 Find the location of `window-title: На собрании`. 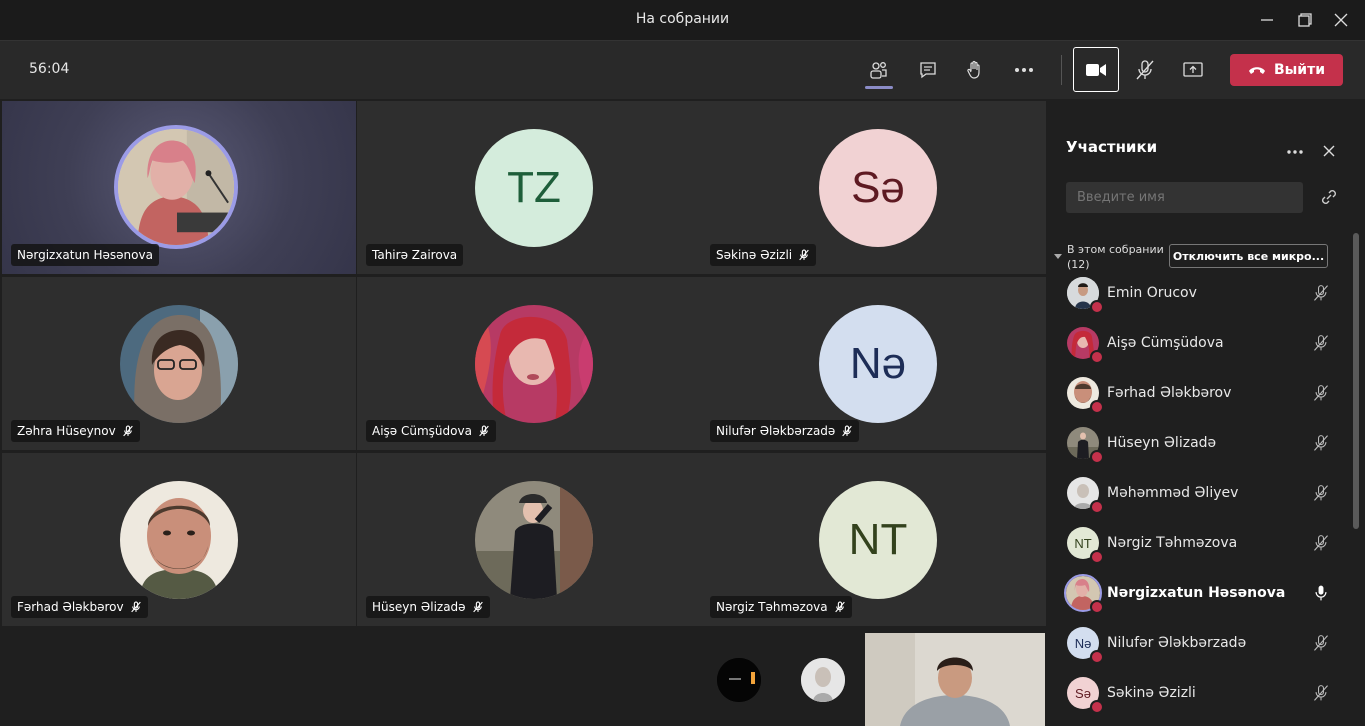

window-title: На собрании is located at coordinates (682, 19).